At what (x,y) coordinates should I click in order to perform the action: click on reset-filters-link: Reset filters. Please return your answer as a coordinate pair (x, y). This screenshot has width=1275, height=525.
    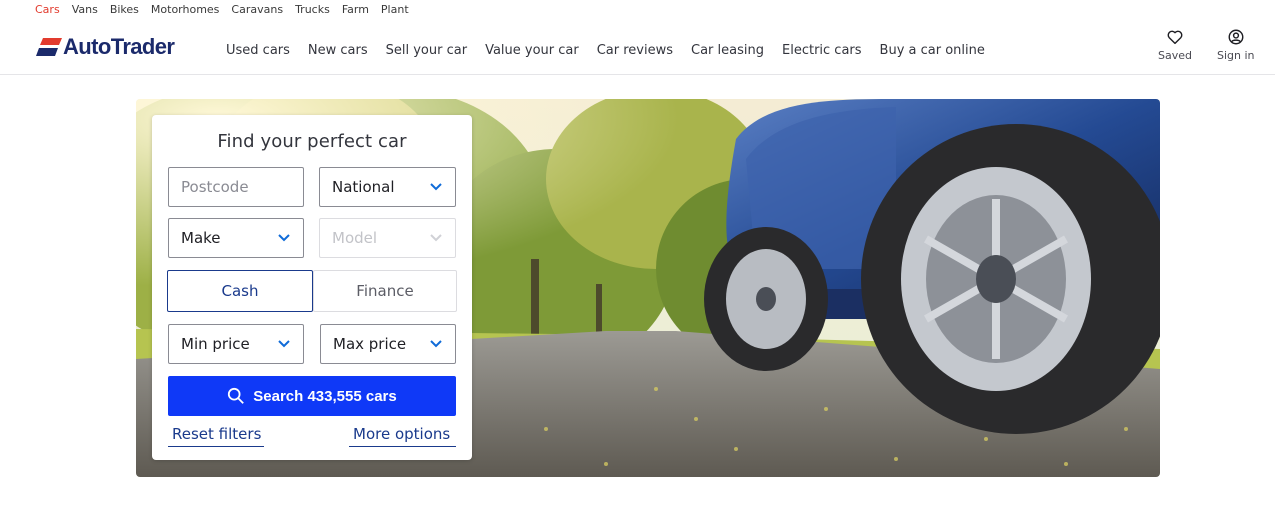
    Looking at the image, I should click on (216, 436).